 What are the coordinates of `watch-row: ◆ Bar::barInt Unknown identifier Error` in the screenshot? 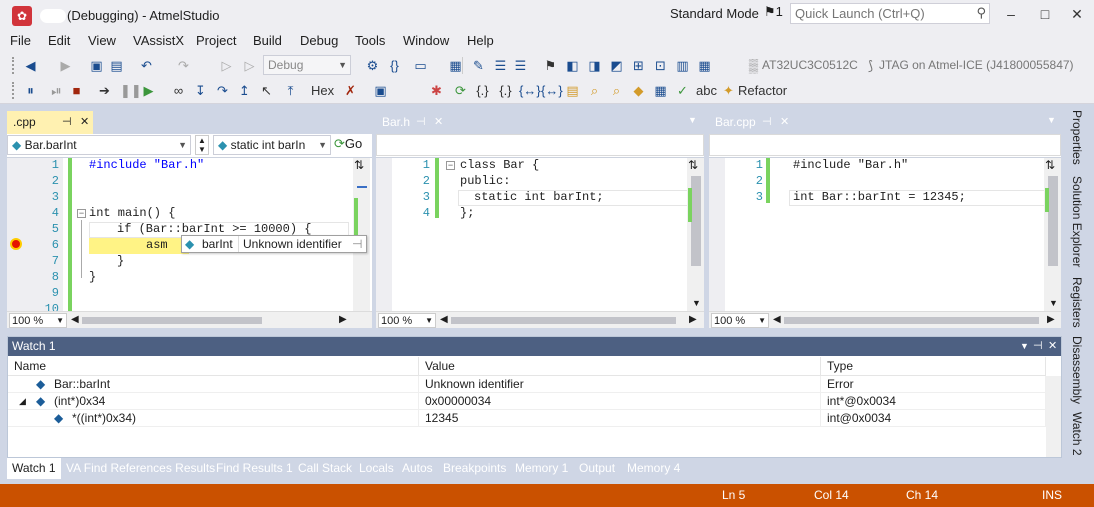 It's located at (527, 384).